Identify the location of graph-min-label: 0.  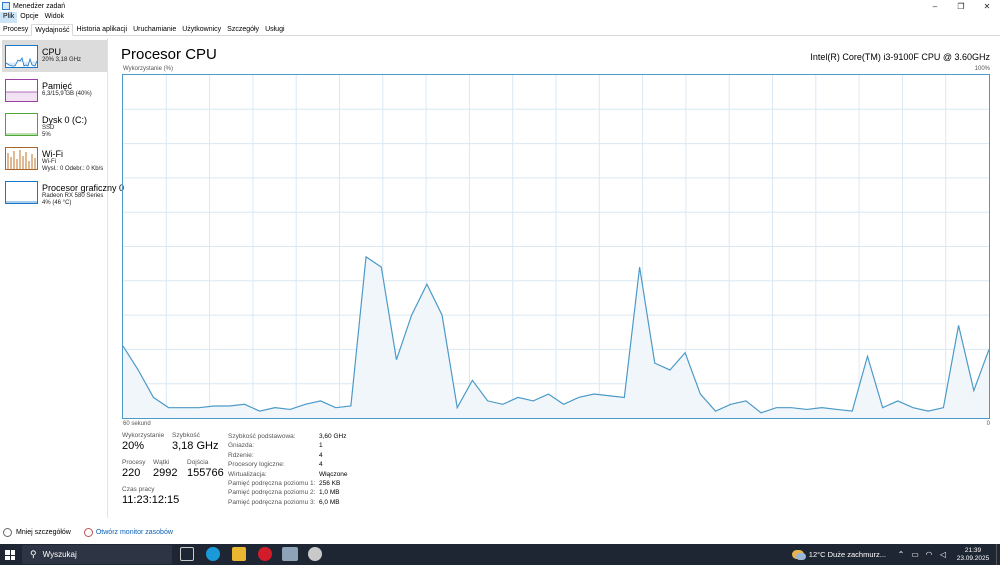
(988, 424).